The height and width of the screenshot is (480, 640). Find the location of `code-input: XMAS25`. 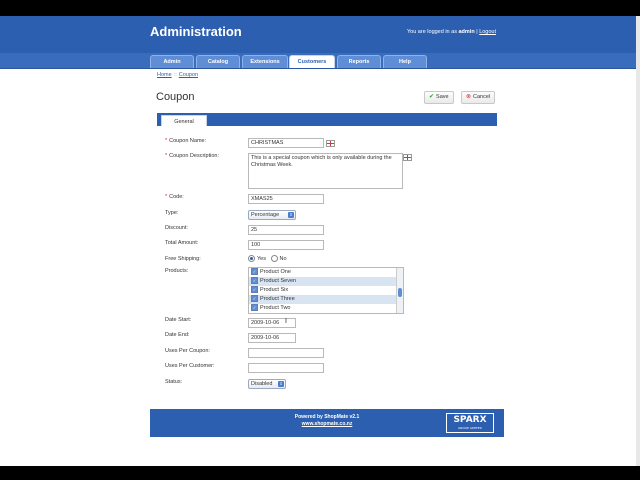

code-input: XMAS25 is located at coordinates (286, 199).